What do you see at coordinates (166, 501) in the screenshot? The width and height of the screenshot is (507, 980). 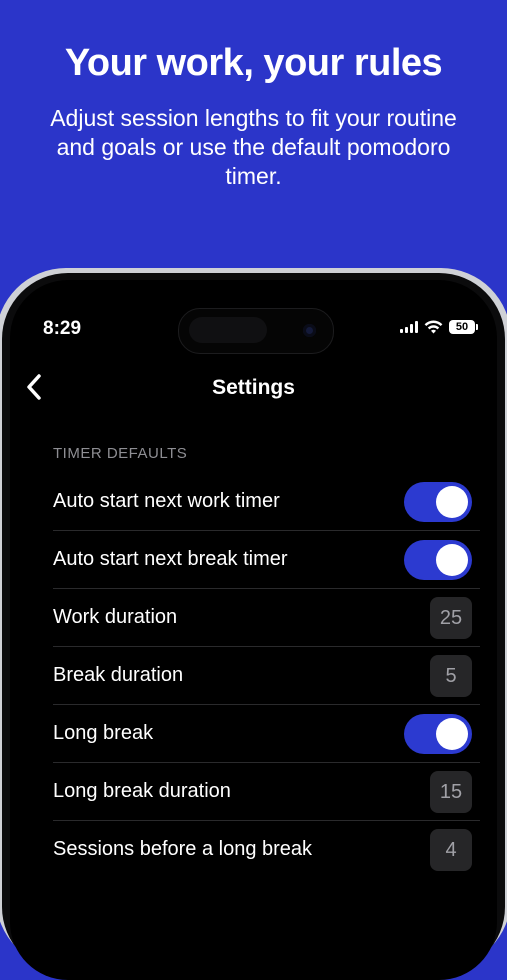 I see `setting-label: Auto start next work timer` at bounding box center [166, 501].